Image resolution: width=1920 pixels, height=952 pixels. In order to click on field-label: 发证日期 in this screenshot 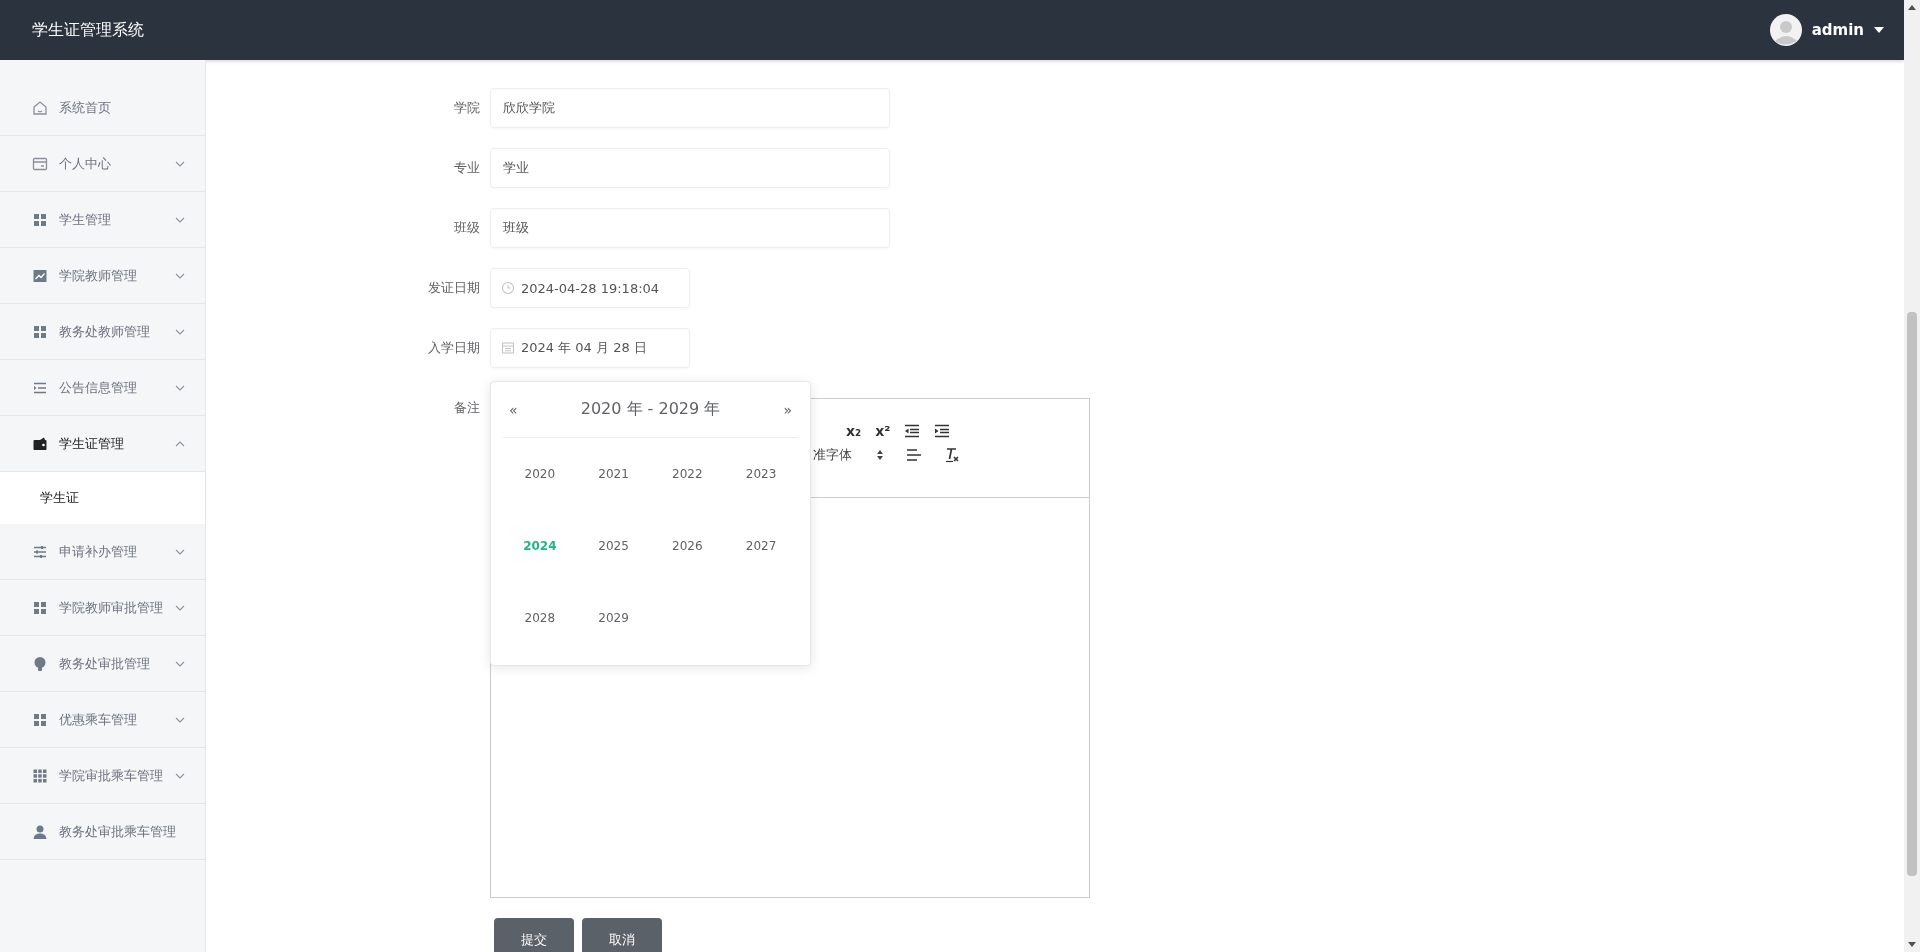, I will do `click(454, 288)`.